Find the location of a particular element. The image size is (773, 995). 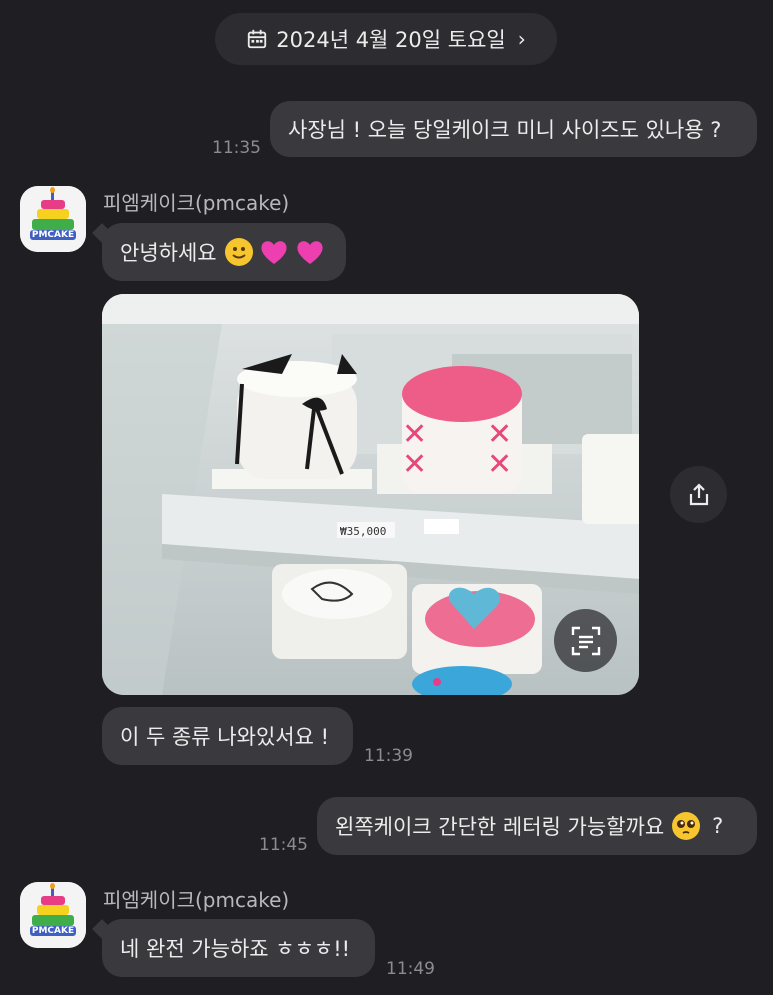

message-time: 11:49 is located at coordinates (410, 969).